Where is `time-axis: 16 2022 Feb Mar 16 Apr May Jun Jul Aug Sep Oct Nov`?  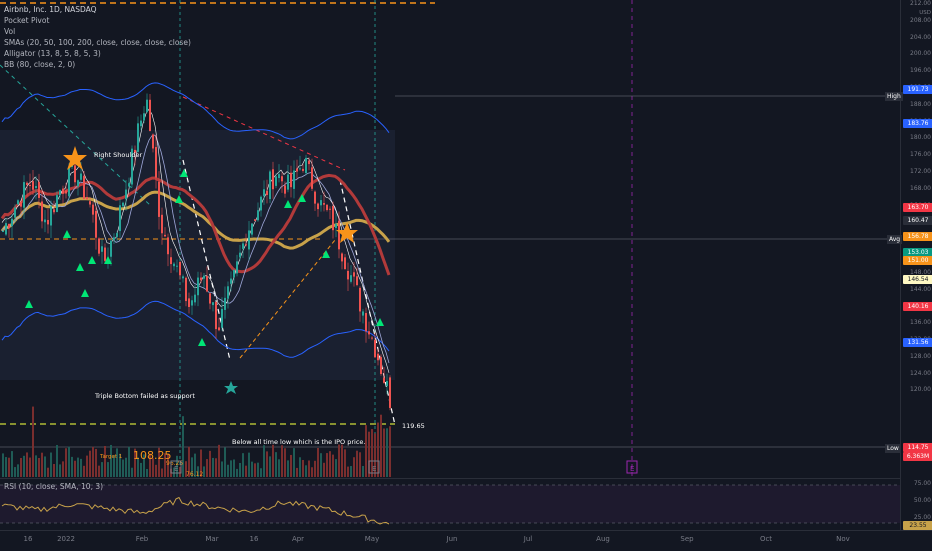
time-axis: 16 2022 Feb Mar 16 Apr May Jun Jul Aug Sep Oct Nov is located at coordinates (466, 540).